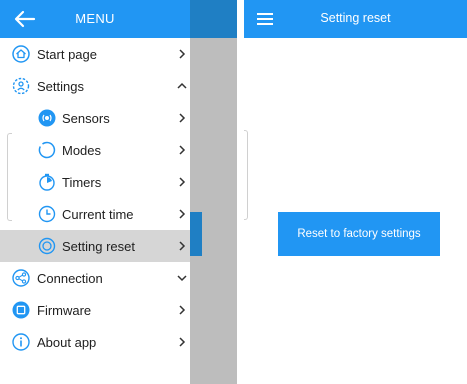  I want to click on menu-item-current-time: Current time, so click(95, 214).